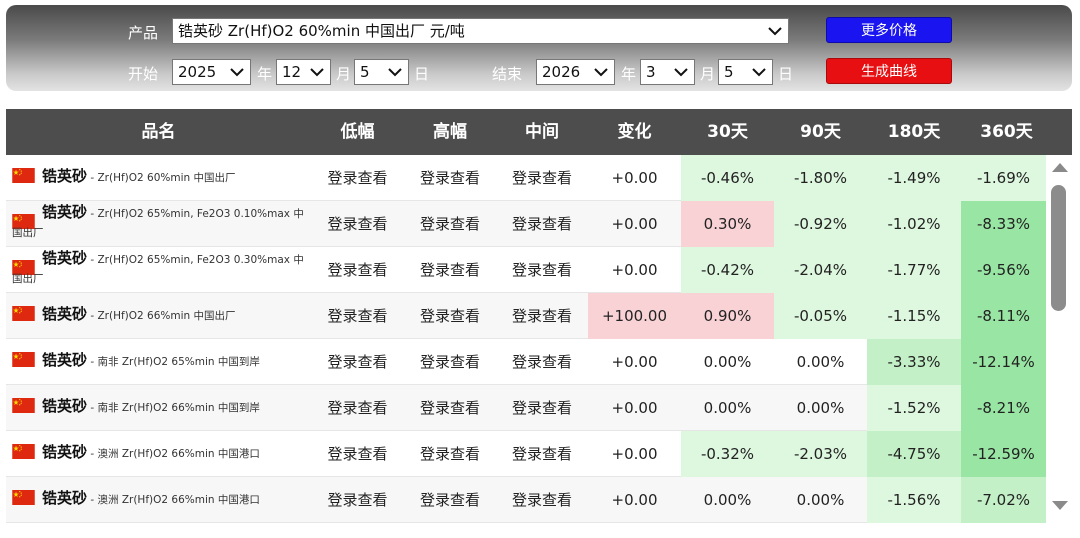 Image resolution: width=1080 pixels, height=538 pixels. I want to click on d180-cell: -1.02%, so click(914, 224).